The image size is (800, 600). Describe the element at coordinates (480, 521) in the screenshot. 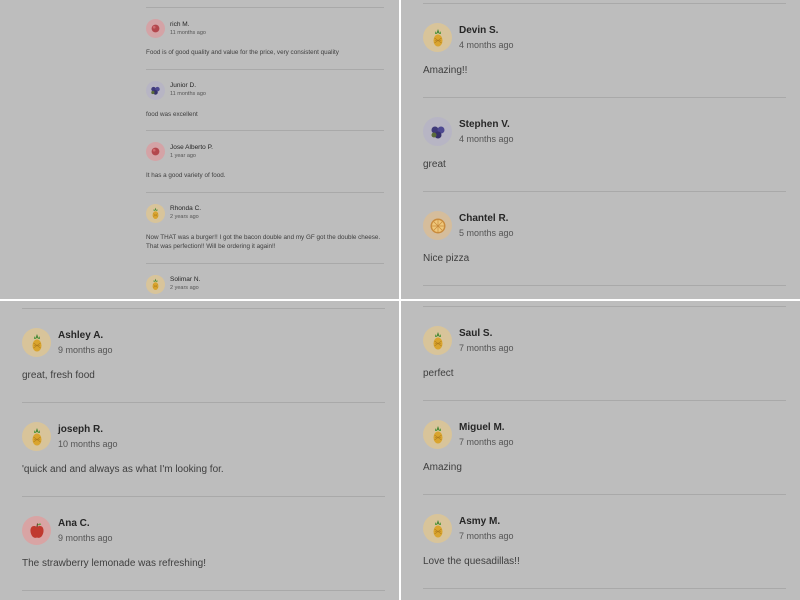

I see `reviewer-name: Asmy M.` at that location.